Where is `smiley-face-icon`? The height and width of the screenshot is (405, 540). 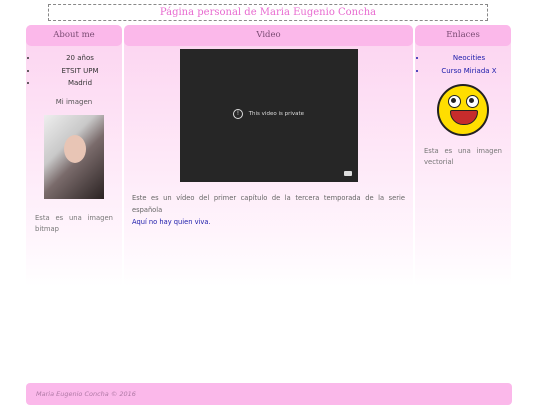 smiley-face-icon is located at coordinates (463, 110).